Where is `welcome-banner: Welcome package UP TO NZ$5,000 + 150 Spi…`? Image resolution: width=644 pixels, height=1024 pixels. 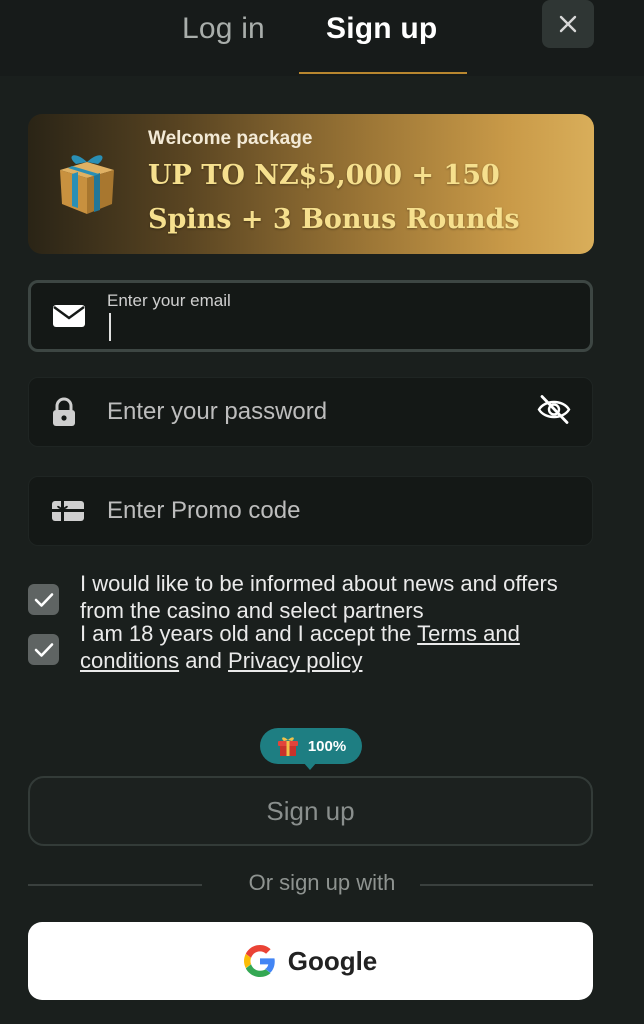
welcome-banner: Welcome package UP TO NZ$5,000 + 150 Spi… is located at coordinates (311, 184).